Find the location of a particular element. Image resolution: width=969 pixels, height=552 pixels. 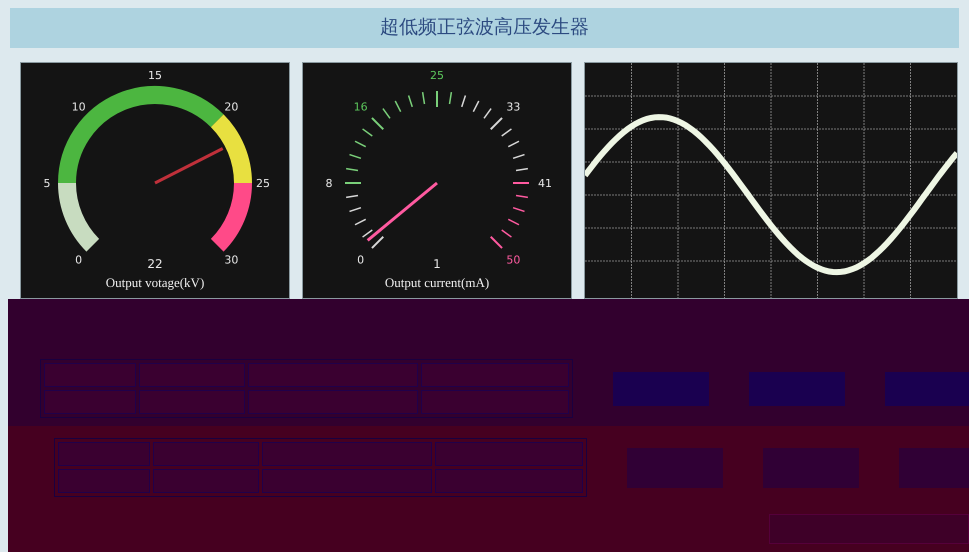

gauge-tick-label: 50 is located at coordinates (513, 259).